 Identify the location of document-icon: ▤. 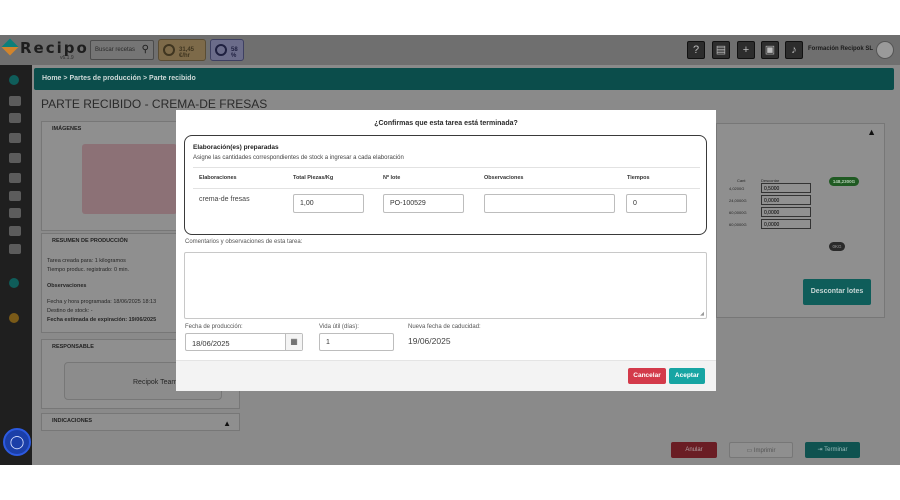
(721, 50).